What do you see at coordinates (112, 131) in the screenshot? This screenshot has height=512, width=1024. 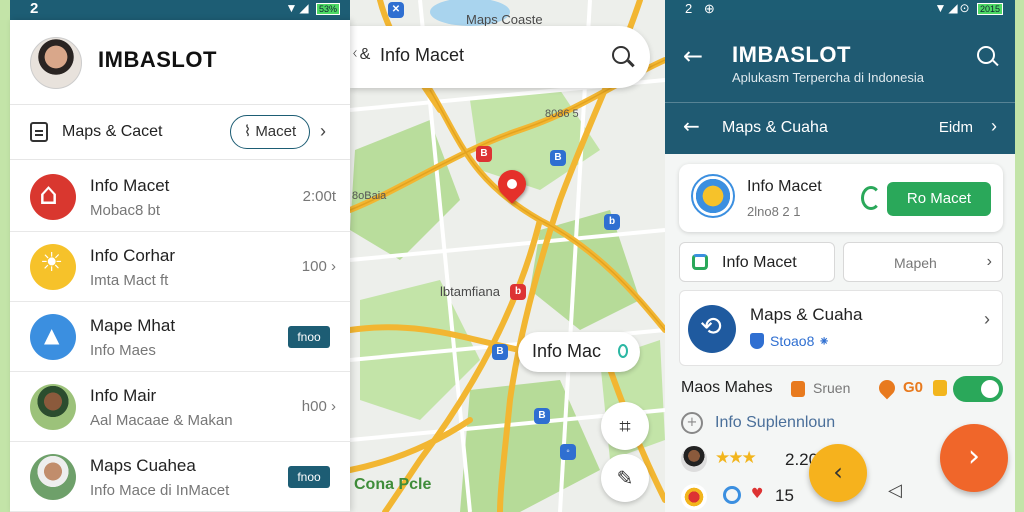 I see `subheader-label: Maps & Cacet` at bounding box center [112, 131].